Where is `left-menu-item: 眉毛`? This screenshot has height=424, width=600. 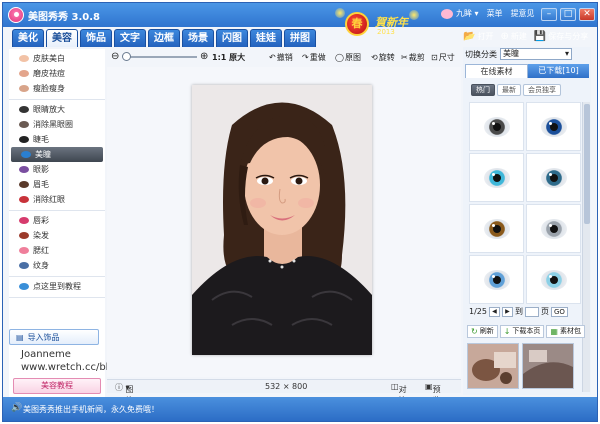
left-menu-item: 眉毛 is located at coordinates (57, 184).